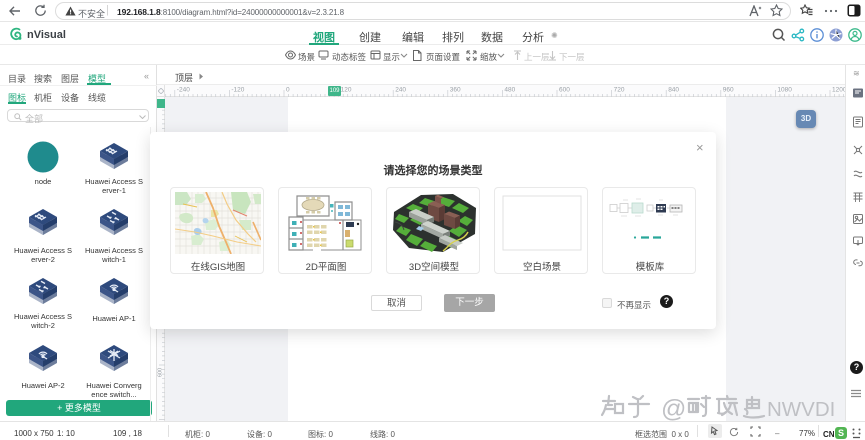 The width and height of the screenshot is (865, 440). What do you see at coordinates (801, 409) in the screenshot?
I see `svg-text: NWVDI` at bounding box center [801, 409].